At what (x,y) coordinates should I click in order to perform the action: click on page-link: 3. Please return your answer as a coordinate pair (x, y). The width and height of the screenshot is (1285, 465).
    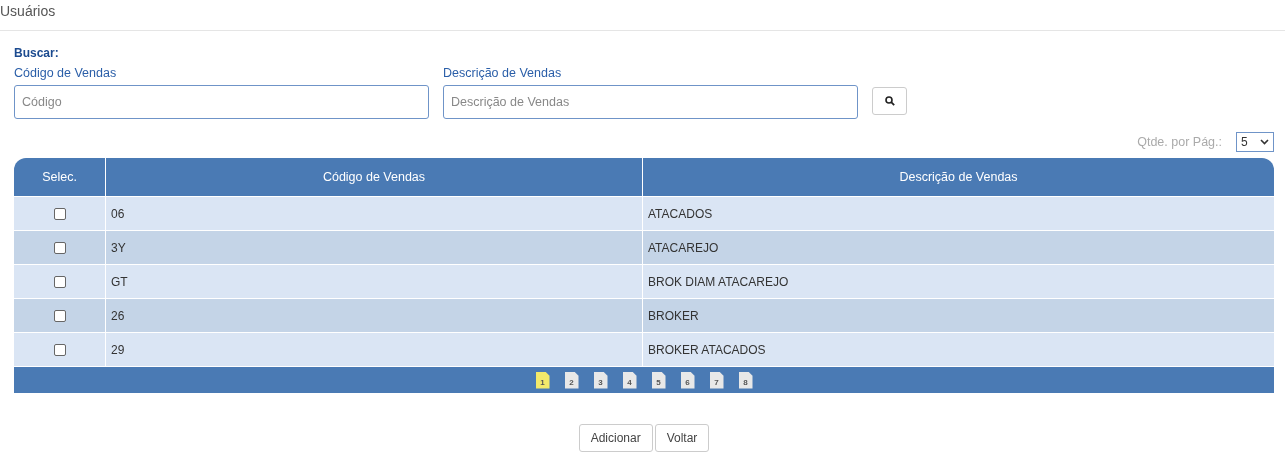
    Looking at the image, I should click on (600, 380).